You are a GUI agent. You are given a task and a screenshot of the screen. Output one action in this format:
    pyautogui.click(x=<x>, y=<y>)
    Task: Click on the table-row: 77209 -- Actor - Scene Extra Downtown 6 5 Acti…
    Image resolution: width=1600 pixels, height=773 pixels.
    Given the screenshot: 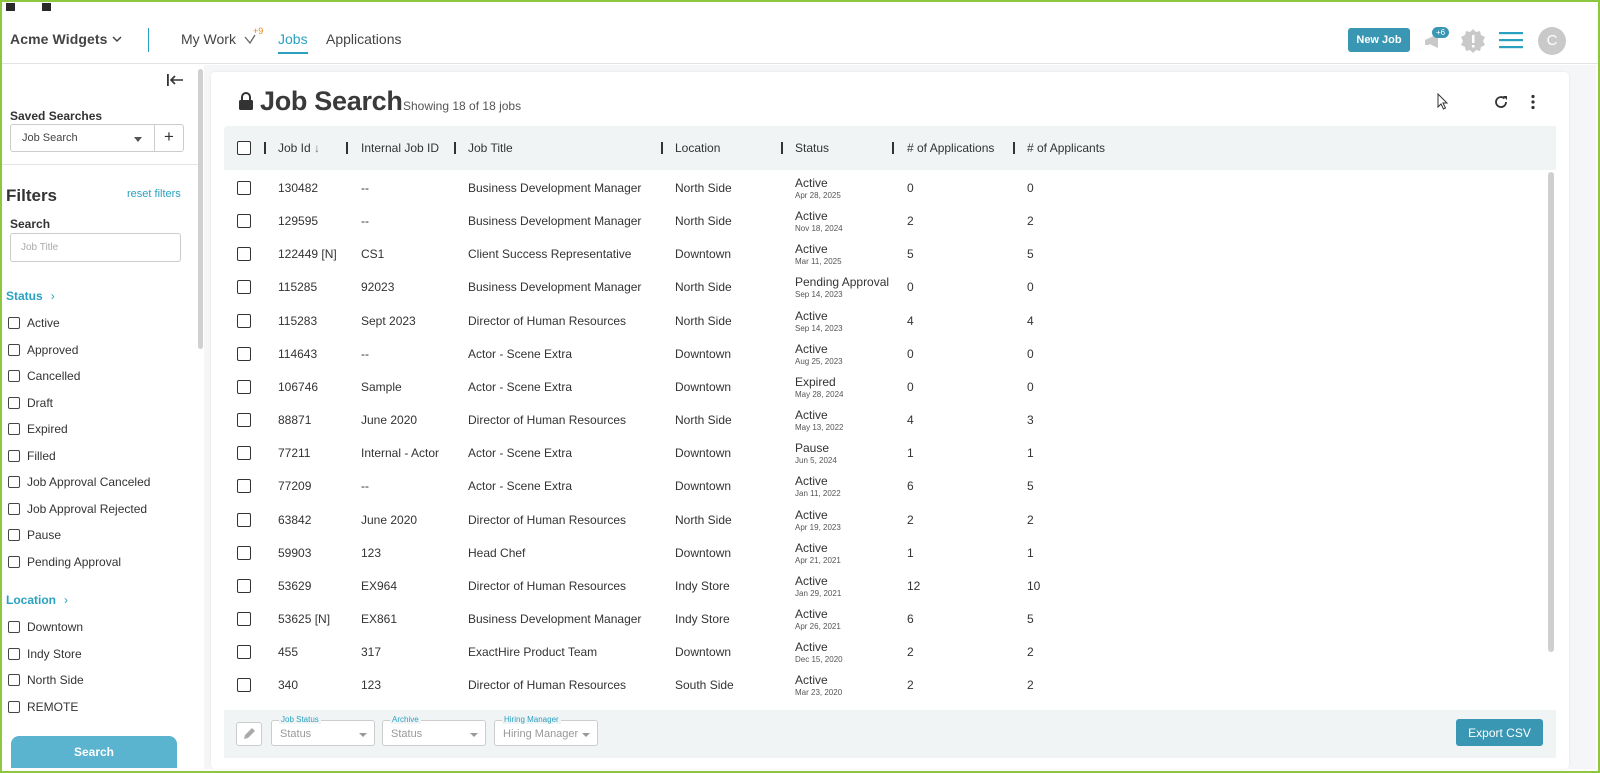 What is the action you would take?
    pyautogui.click(x=887, y=486)
    